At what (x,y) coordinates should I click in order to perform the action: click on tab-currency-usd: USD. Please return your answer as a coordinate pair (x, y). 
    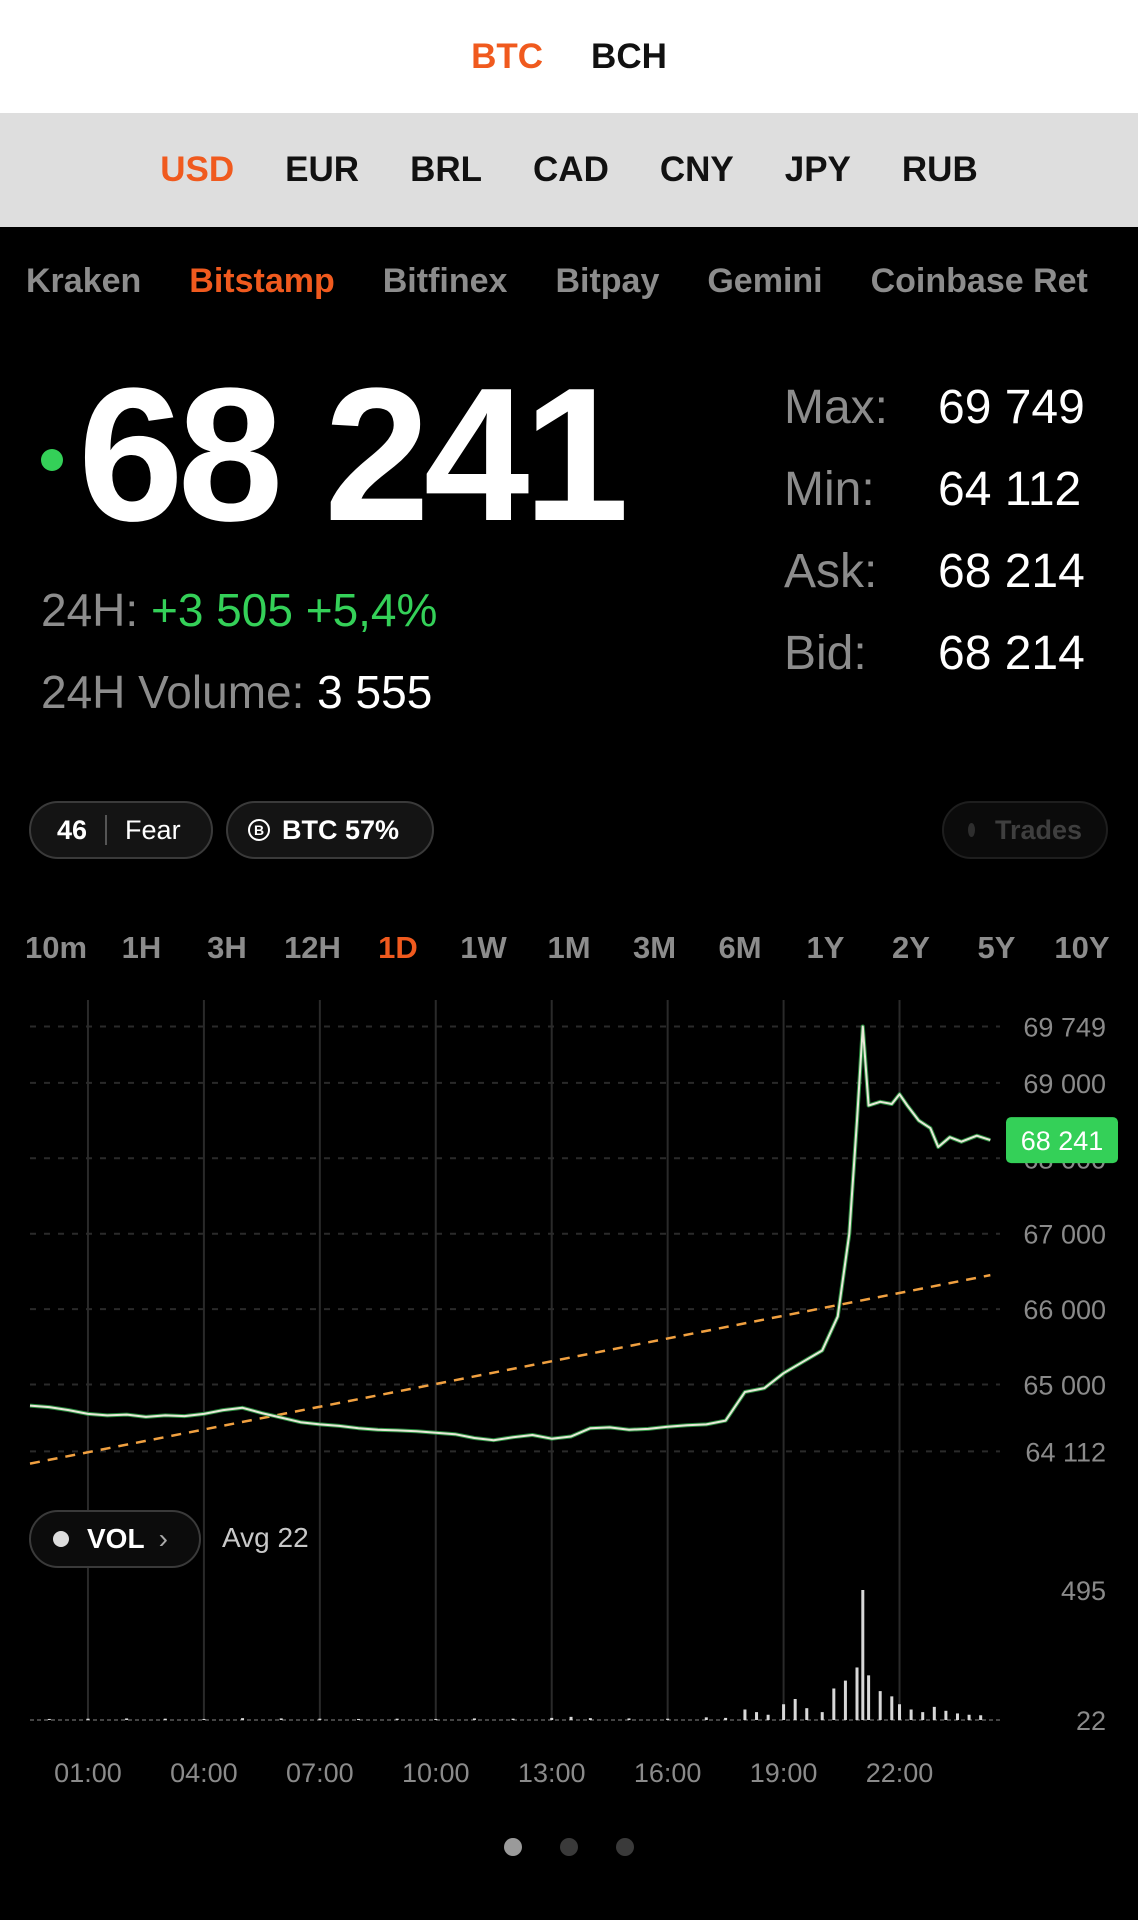
    Looking at the image, I should click on (197, 170).